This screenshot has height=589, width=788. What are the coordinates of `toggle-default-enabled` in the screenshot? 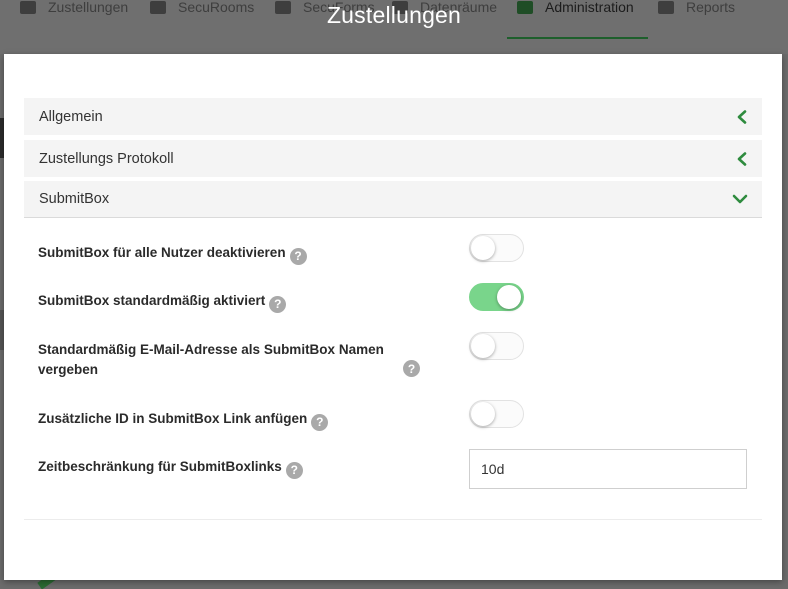 It's located at (496, 297).